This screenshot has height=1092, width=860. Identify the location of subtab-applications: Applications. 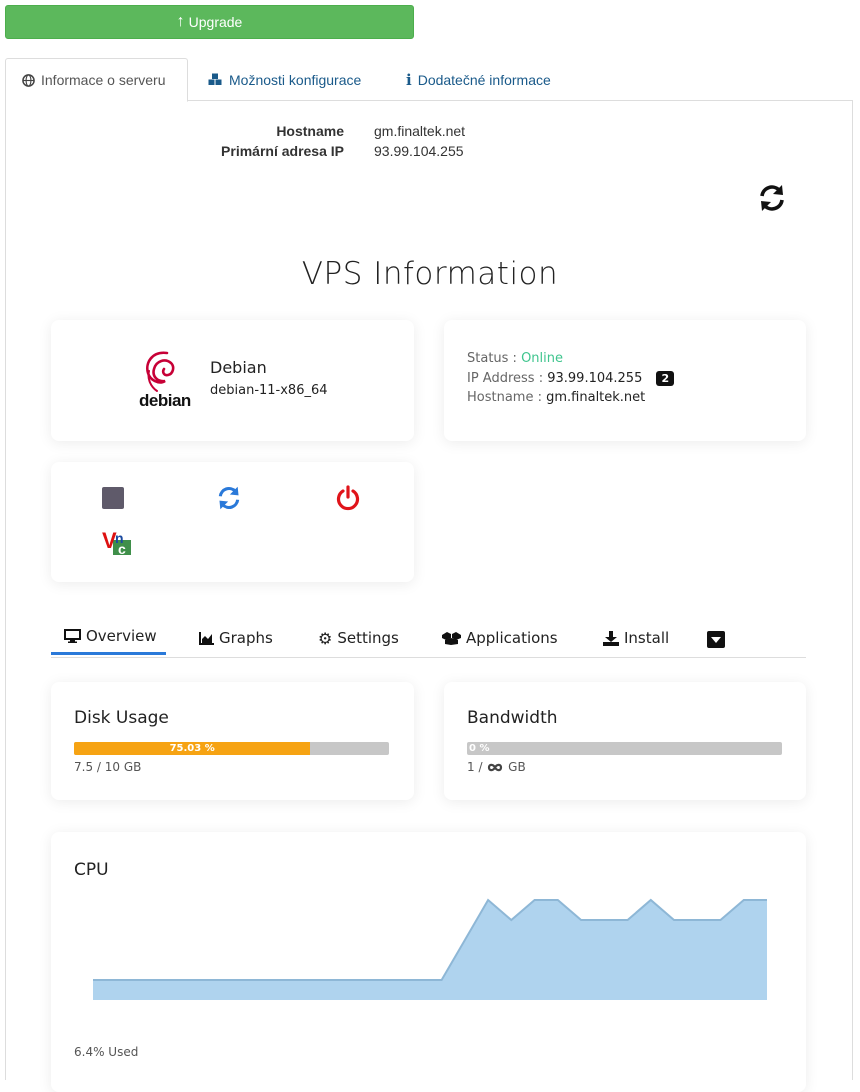
(500, 638).